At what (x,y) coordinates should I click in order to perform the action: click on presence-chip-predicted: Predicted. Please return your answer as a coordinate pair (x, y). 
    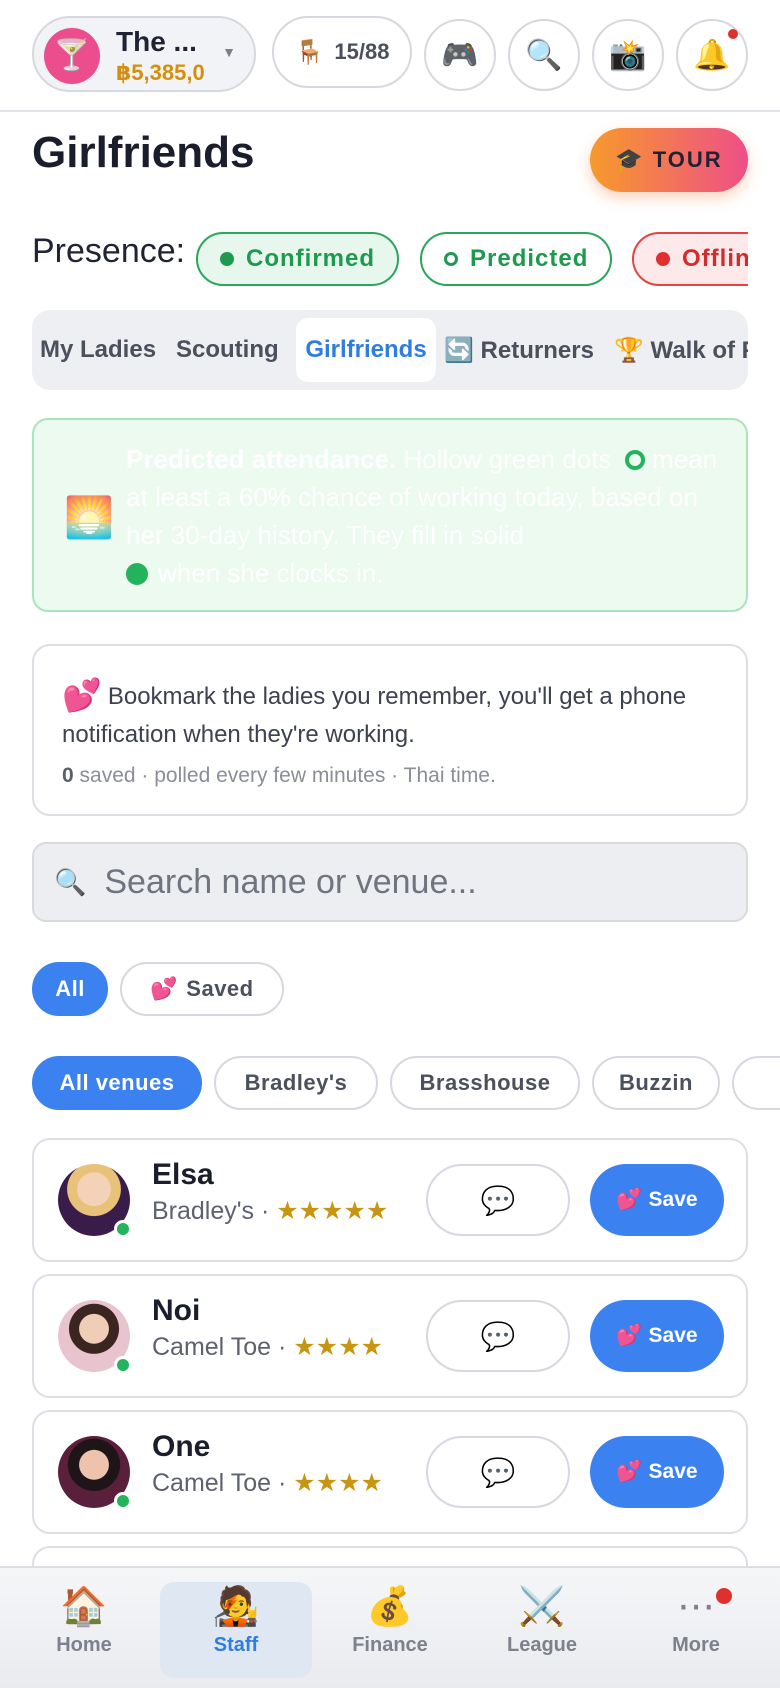
    Looking at the image, I should click on (516, 259).